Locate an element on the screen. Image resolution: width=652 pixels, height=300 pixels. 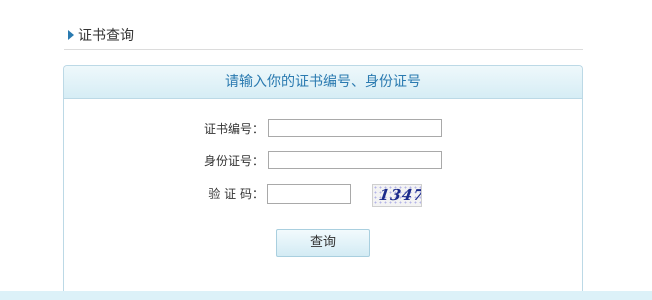
captcha-input is located at coordinates (309, 194).